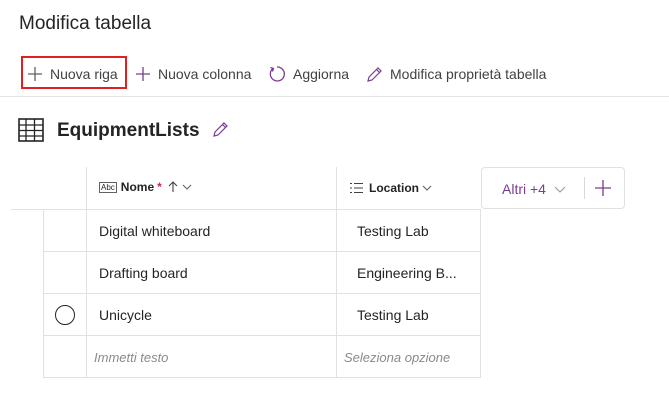 This screenshot has width=669, height=417. I want to click on new-row-button: Nuova riga, so click(72, 74).